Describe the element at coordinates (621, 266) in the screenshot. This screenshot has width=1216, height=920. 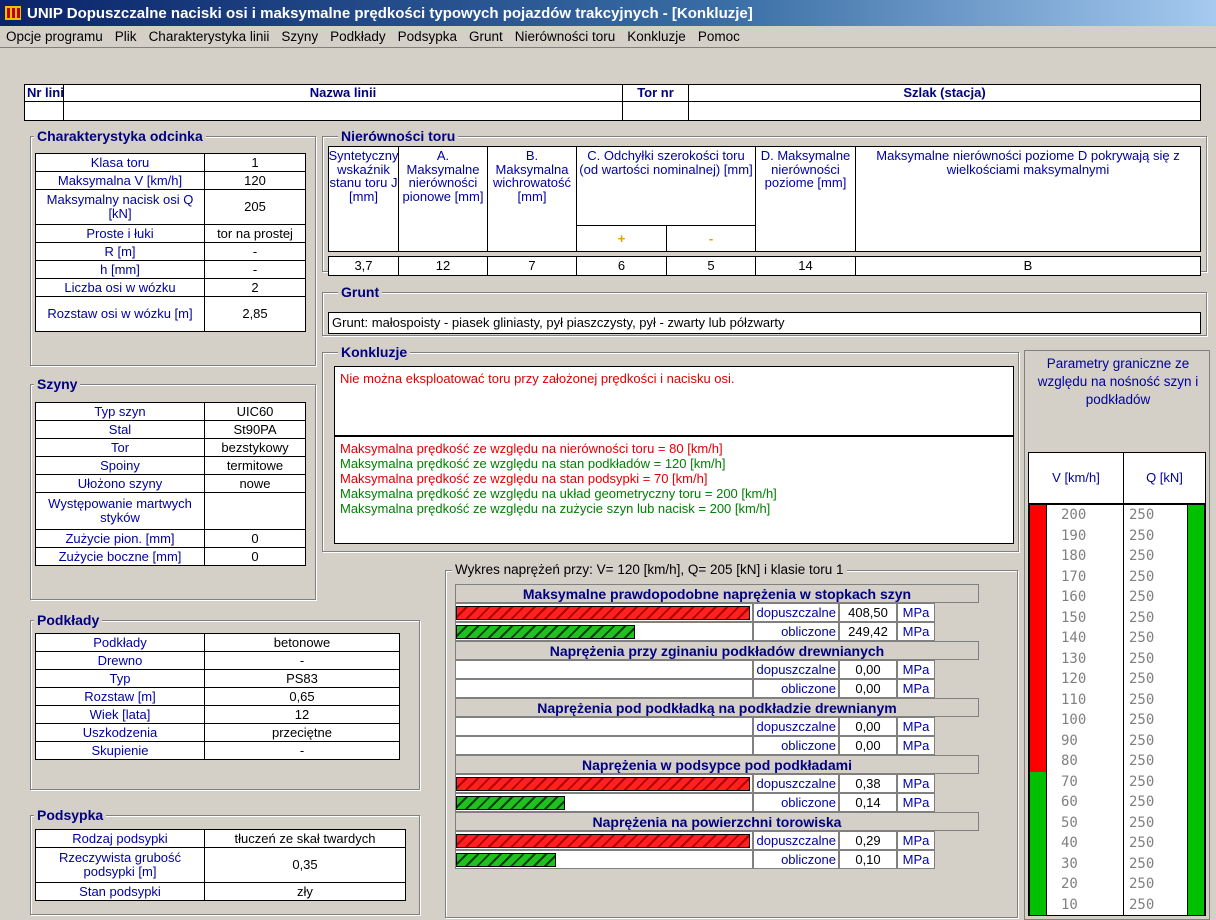
I see `value-c-plus: 6` at that location.